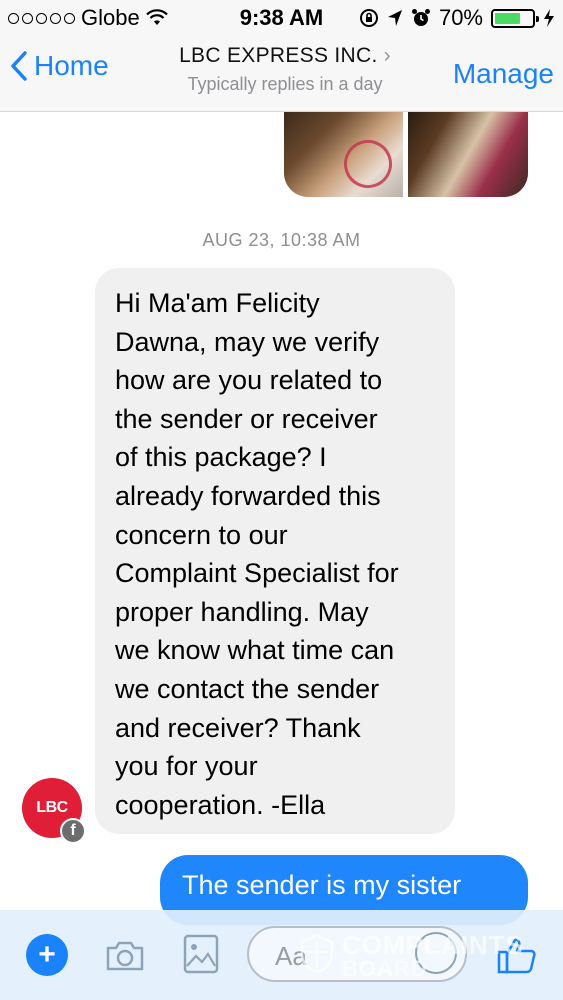 This screenshot has width=563, height=1000. I want to click on message-line: the sender or receiver, so click(246, 418).